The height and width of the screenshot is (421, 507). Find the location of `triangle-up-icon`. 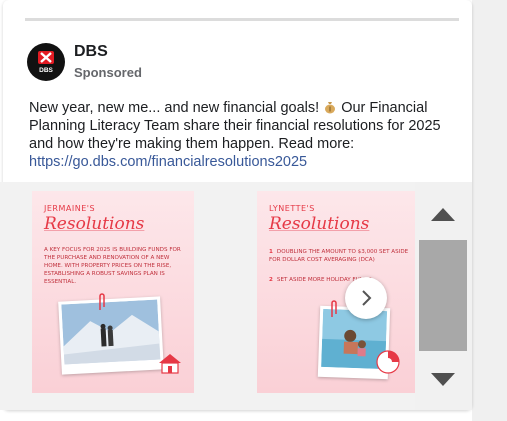

triangle-up-icon is located at coordinates (443, 214).